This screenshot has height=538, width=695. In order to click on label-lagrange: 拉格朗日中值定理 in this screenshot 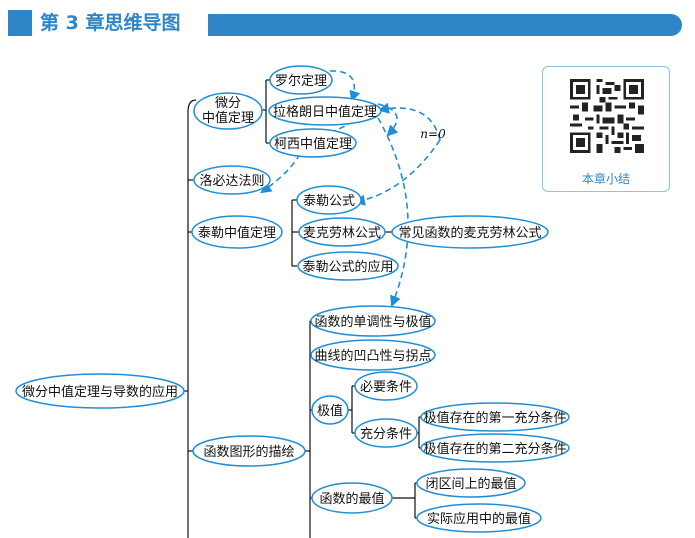, I will do `click(325, 112)`.